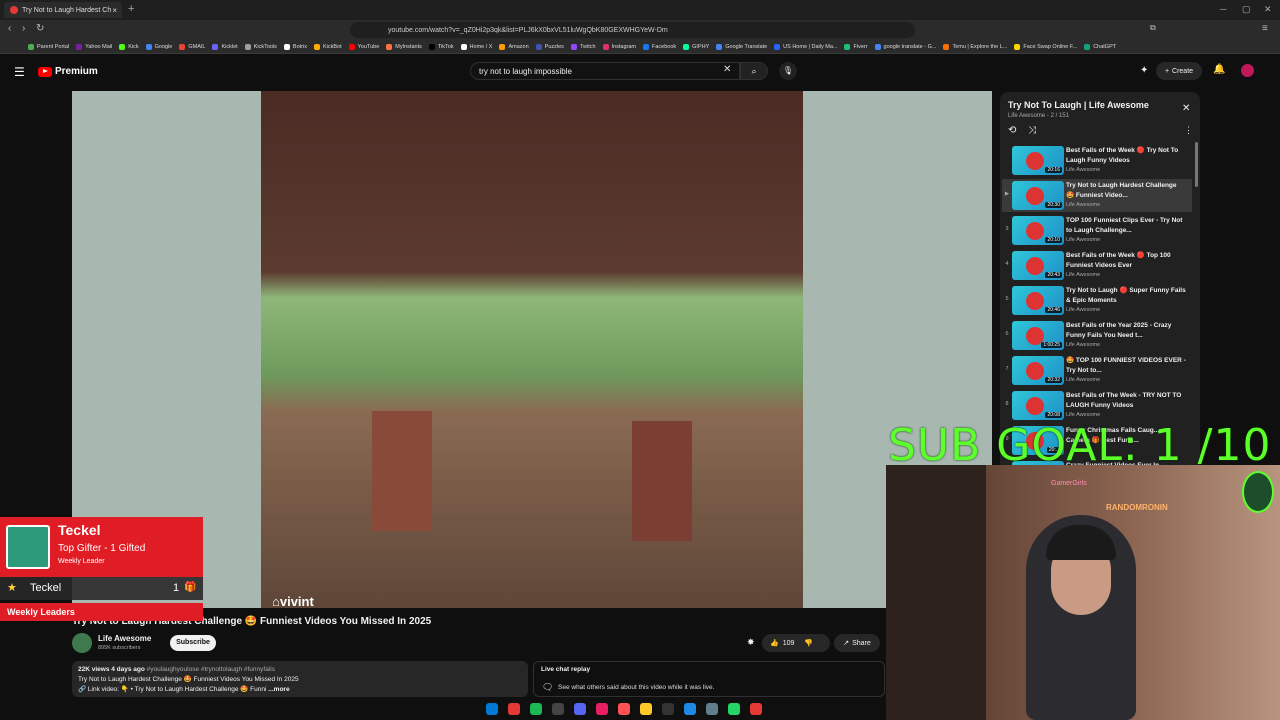  What do you see at coordinates (1007, 194) in the screenshot?
I see `playlist-index: ▶` at bounding box center [1007, 194].